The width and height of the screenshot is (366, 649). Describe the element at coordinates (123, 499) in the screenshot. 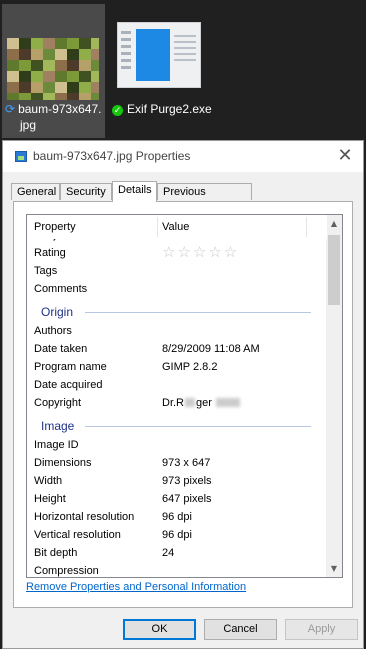

I see `row-height: Height 647 pixels` at that location.